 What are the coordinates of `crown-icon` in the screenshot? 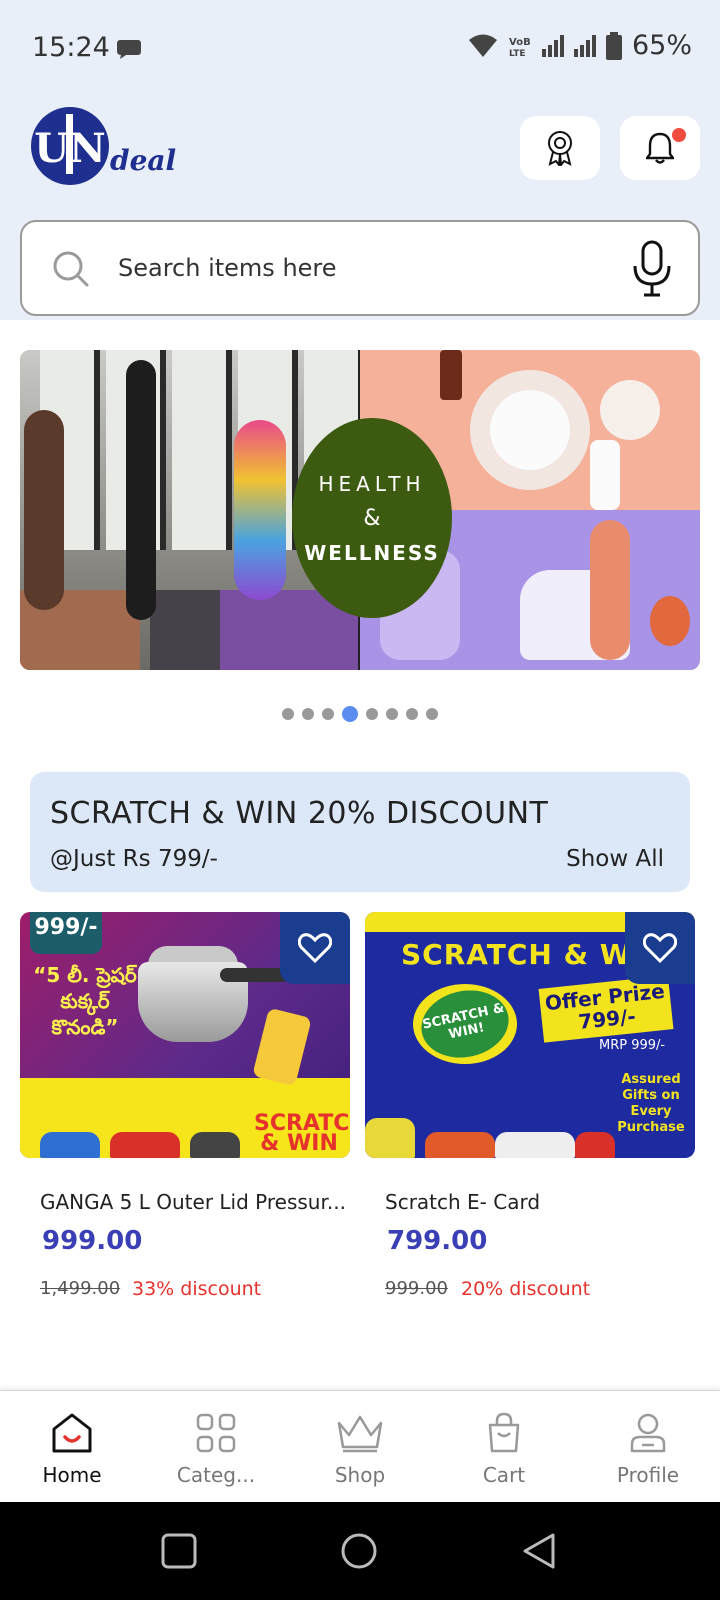 It's located at (360, 1434).